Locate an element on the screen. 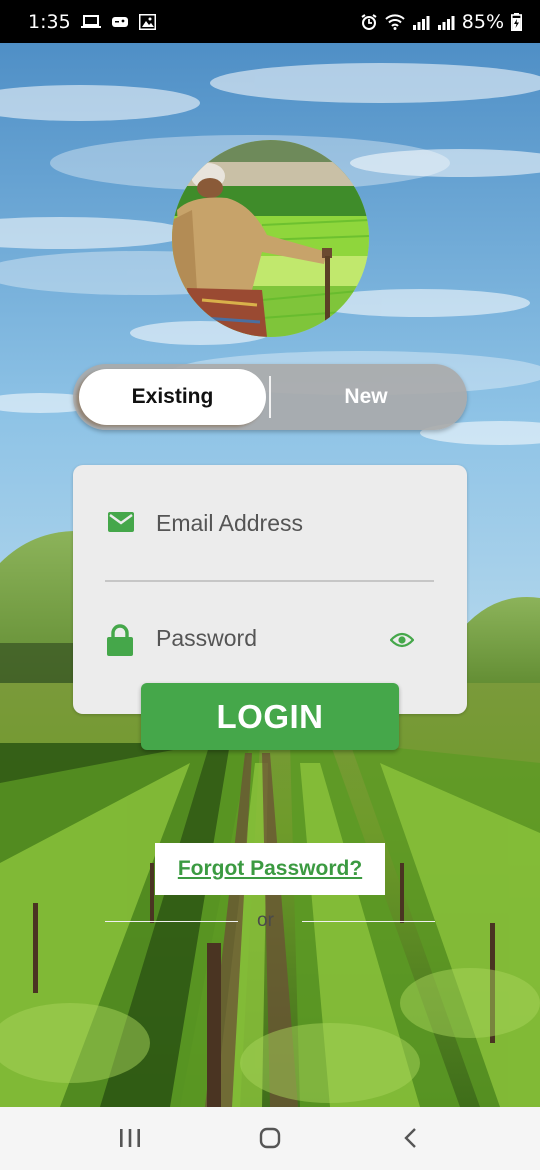  battery-percent: 85% is located at coordinates (482, 21).